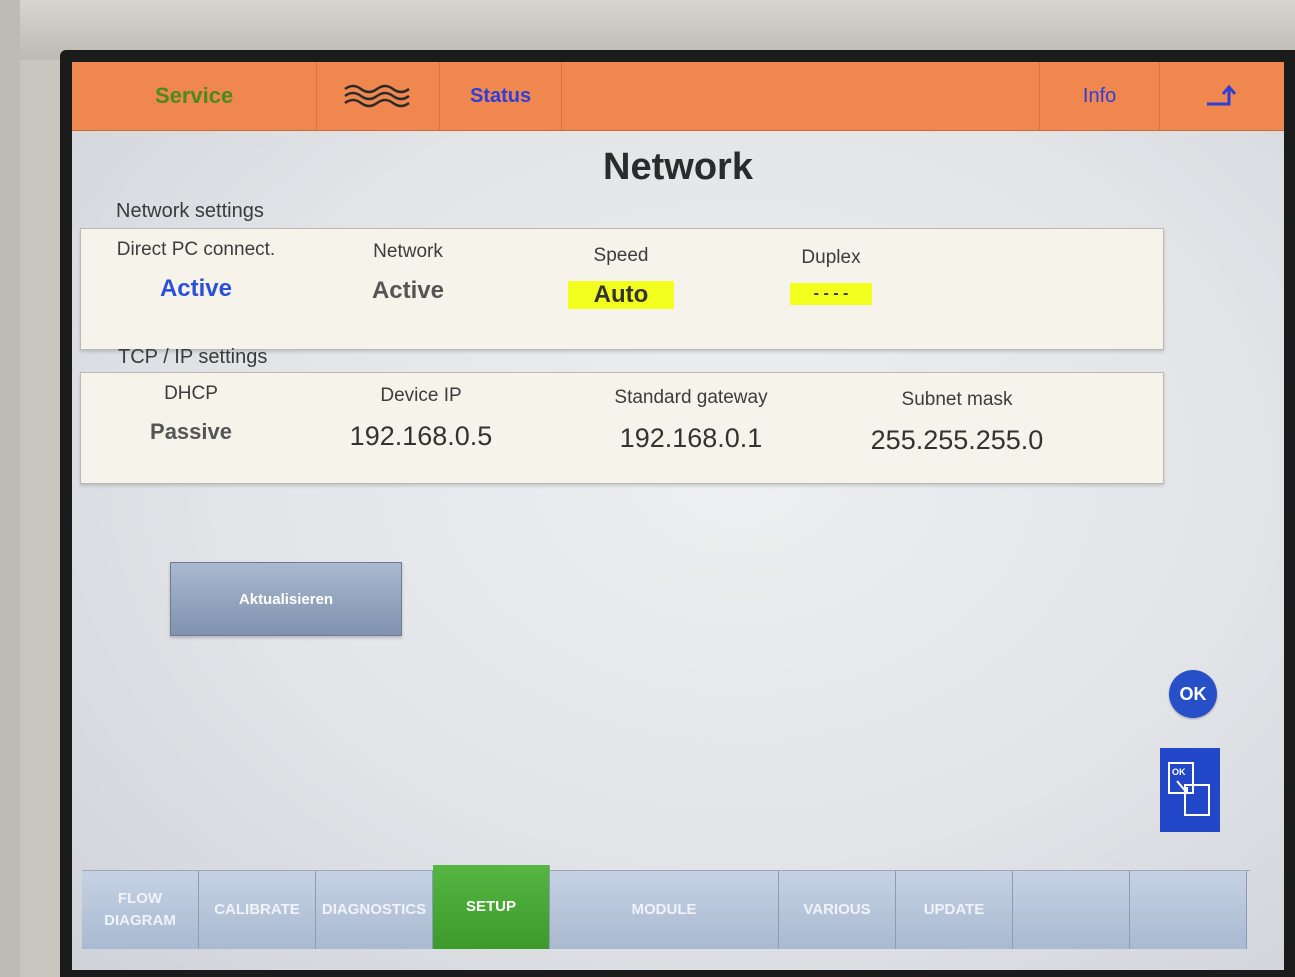 The width and height of the screenshot is (1295, 977). I want to click on duplex-setting: Duplex - - - -, so click(831, 276).